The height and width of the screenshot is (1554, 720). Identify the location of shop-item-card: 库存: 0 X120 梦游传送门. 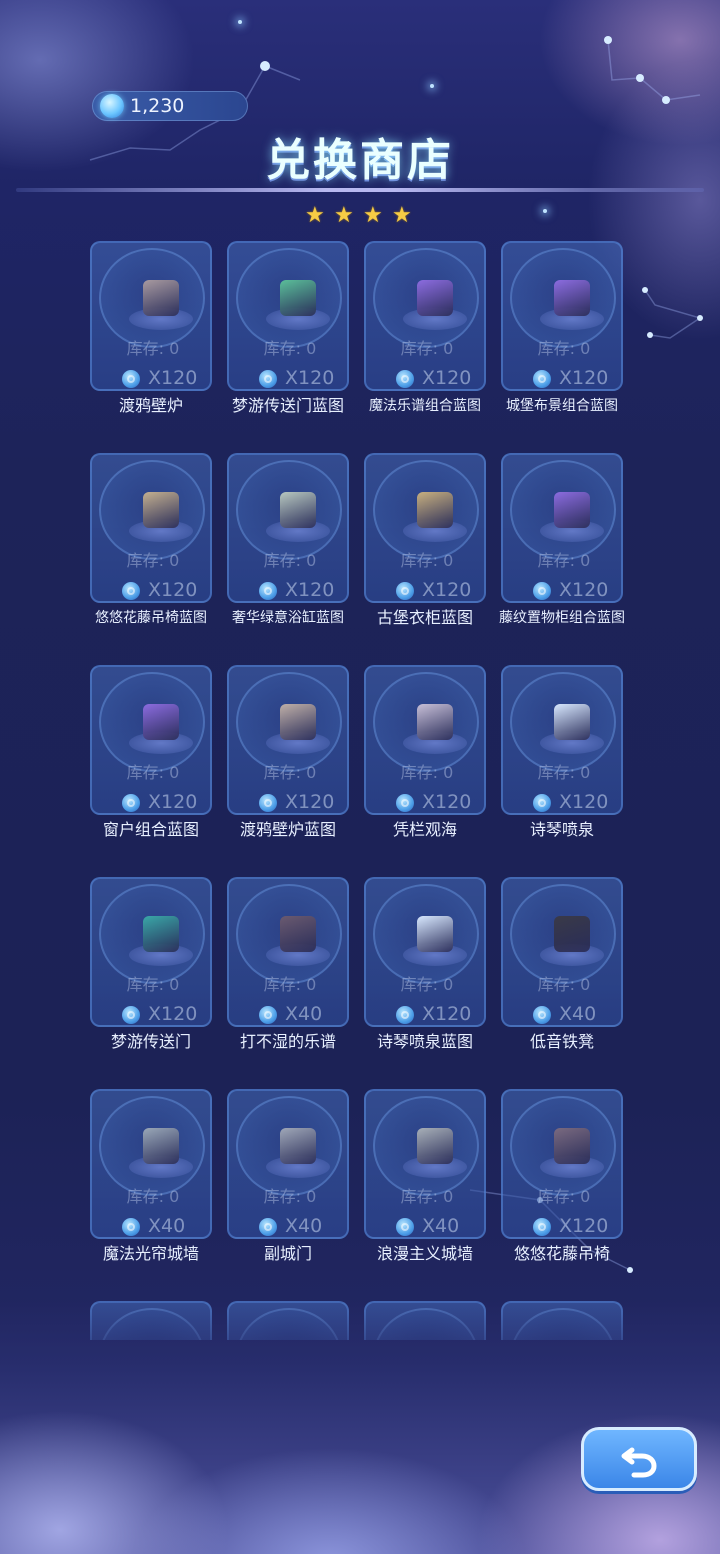
(151, 977).